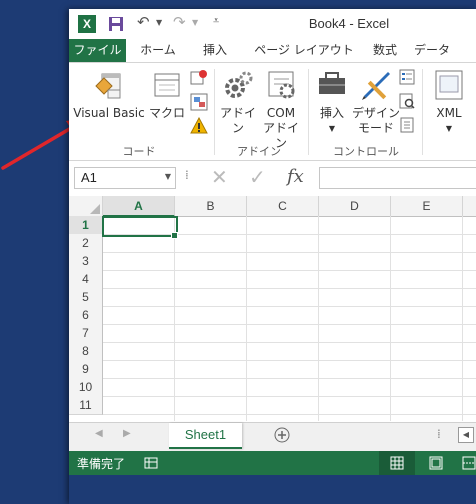 This screenshot has height=504, width=476. I want to click on properties-icon, so click(407, 77).